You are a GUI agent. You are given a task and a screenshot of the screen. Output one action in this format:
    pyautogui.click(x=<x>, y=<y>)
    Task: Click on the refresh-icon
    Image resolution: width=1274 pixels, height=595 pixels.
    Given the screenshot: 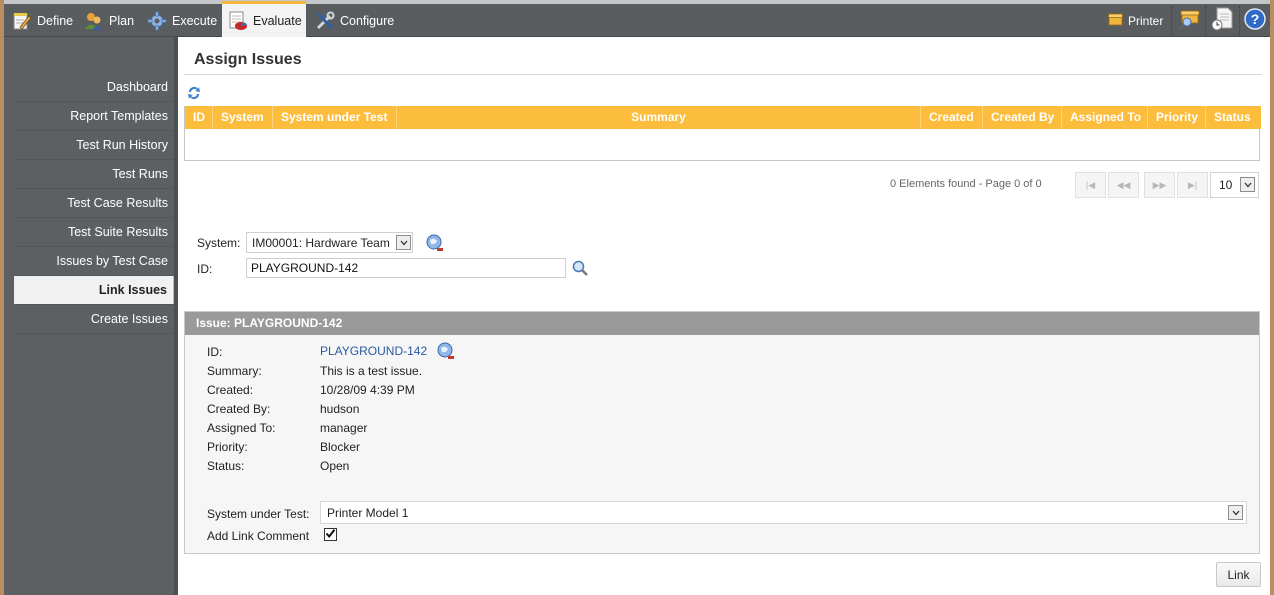 What is the action you would take?
    pyautogui.click(x=194, y=95)
    